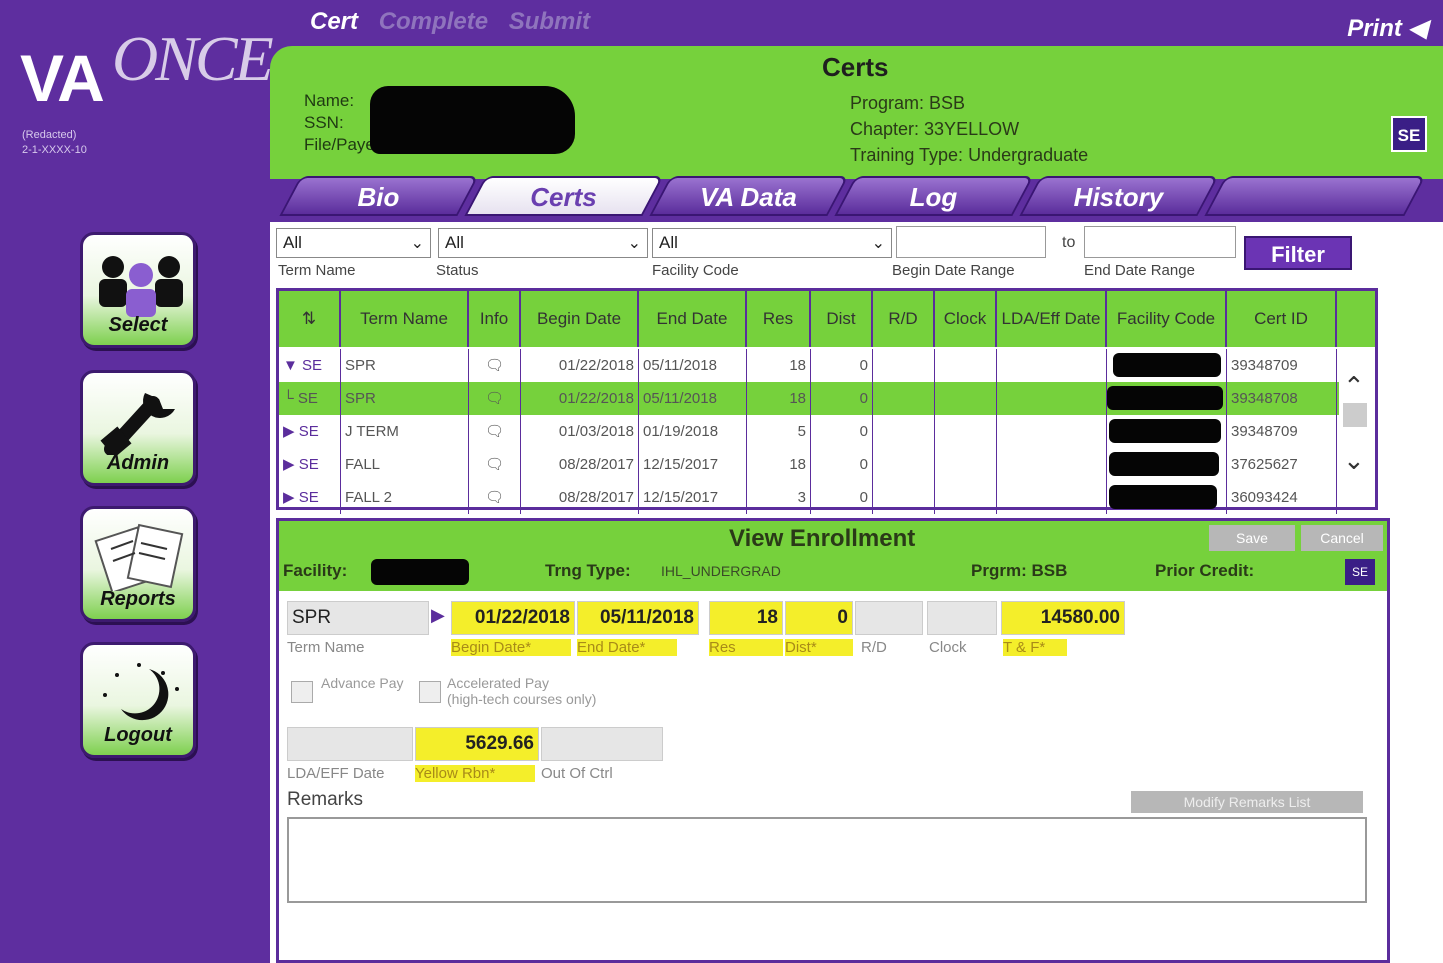 The width and height of the screenshot is (1443, 963). Describe the element at coordinates (1355, 415) in the screenshot. I see `scroll-thumb` at that location.